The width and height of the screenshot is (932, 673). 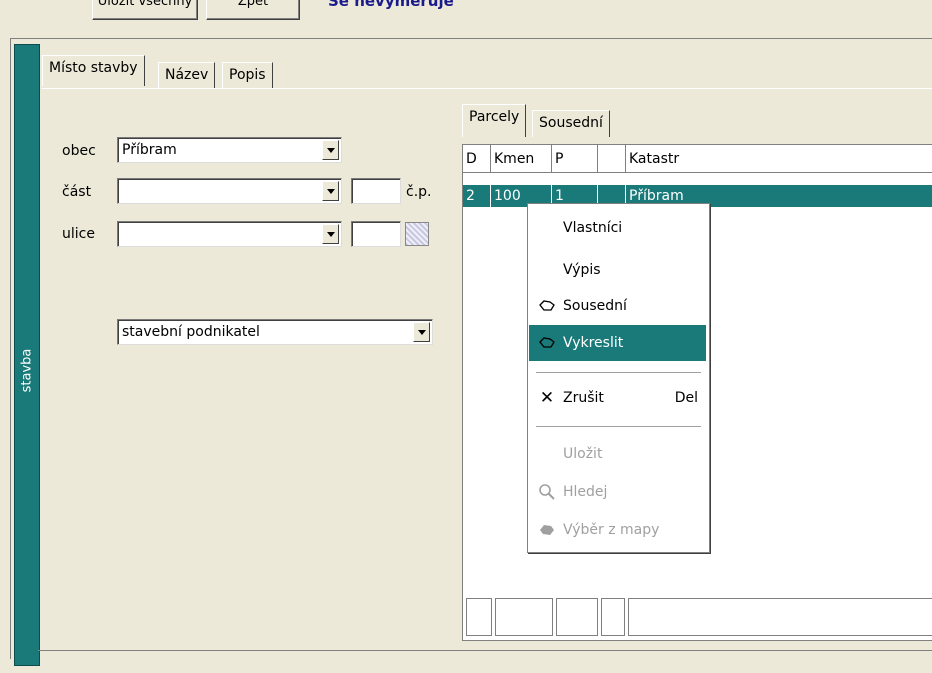 I want to click on menu-item-vlastnici: Vlastníci, so click(x=617, y=228).